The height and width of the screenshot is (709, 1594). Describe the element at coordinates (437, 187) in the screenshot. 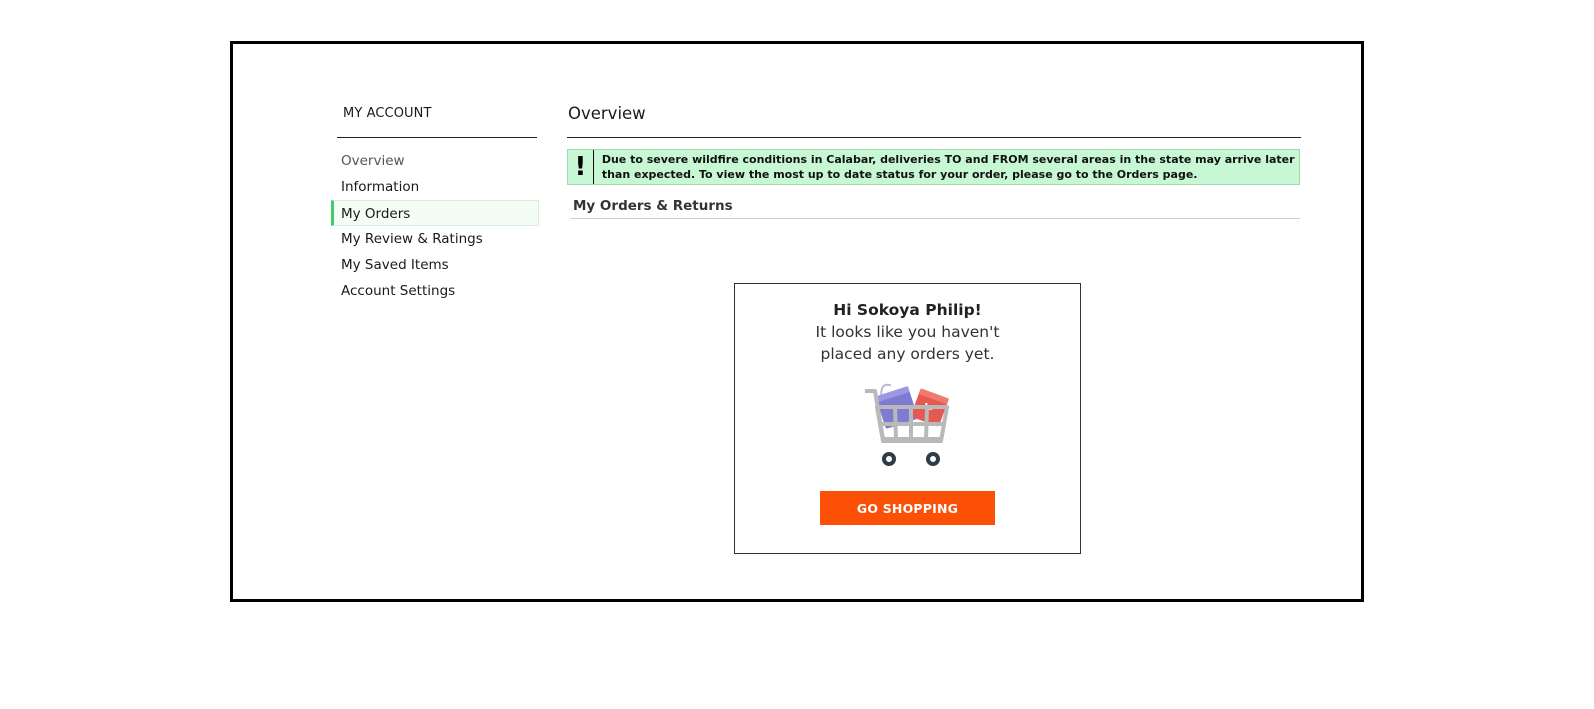

I see `sidebar-item-information: Information` at that location.